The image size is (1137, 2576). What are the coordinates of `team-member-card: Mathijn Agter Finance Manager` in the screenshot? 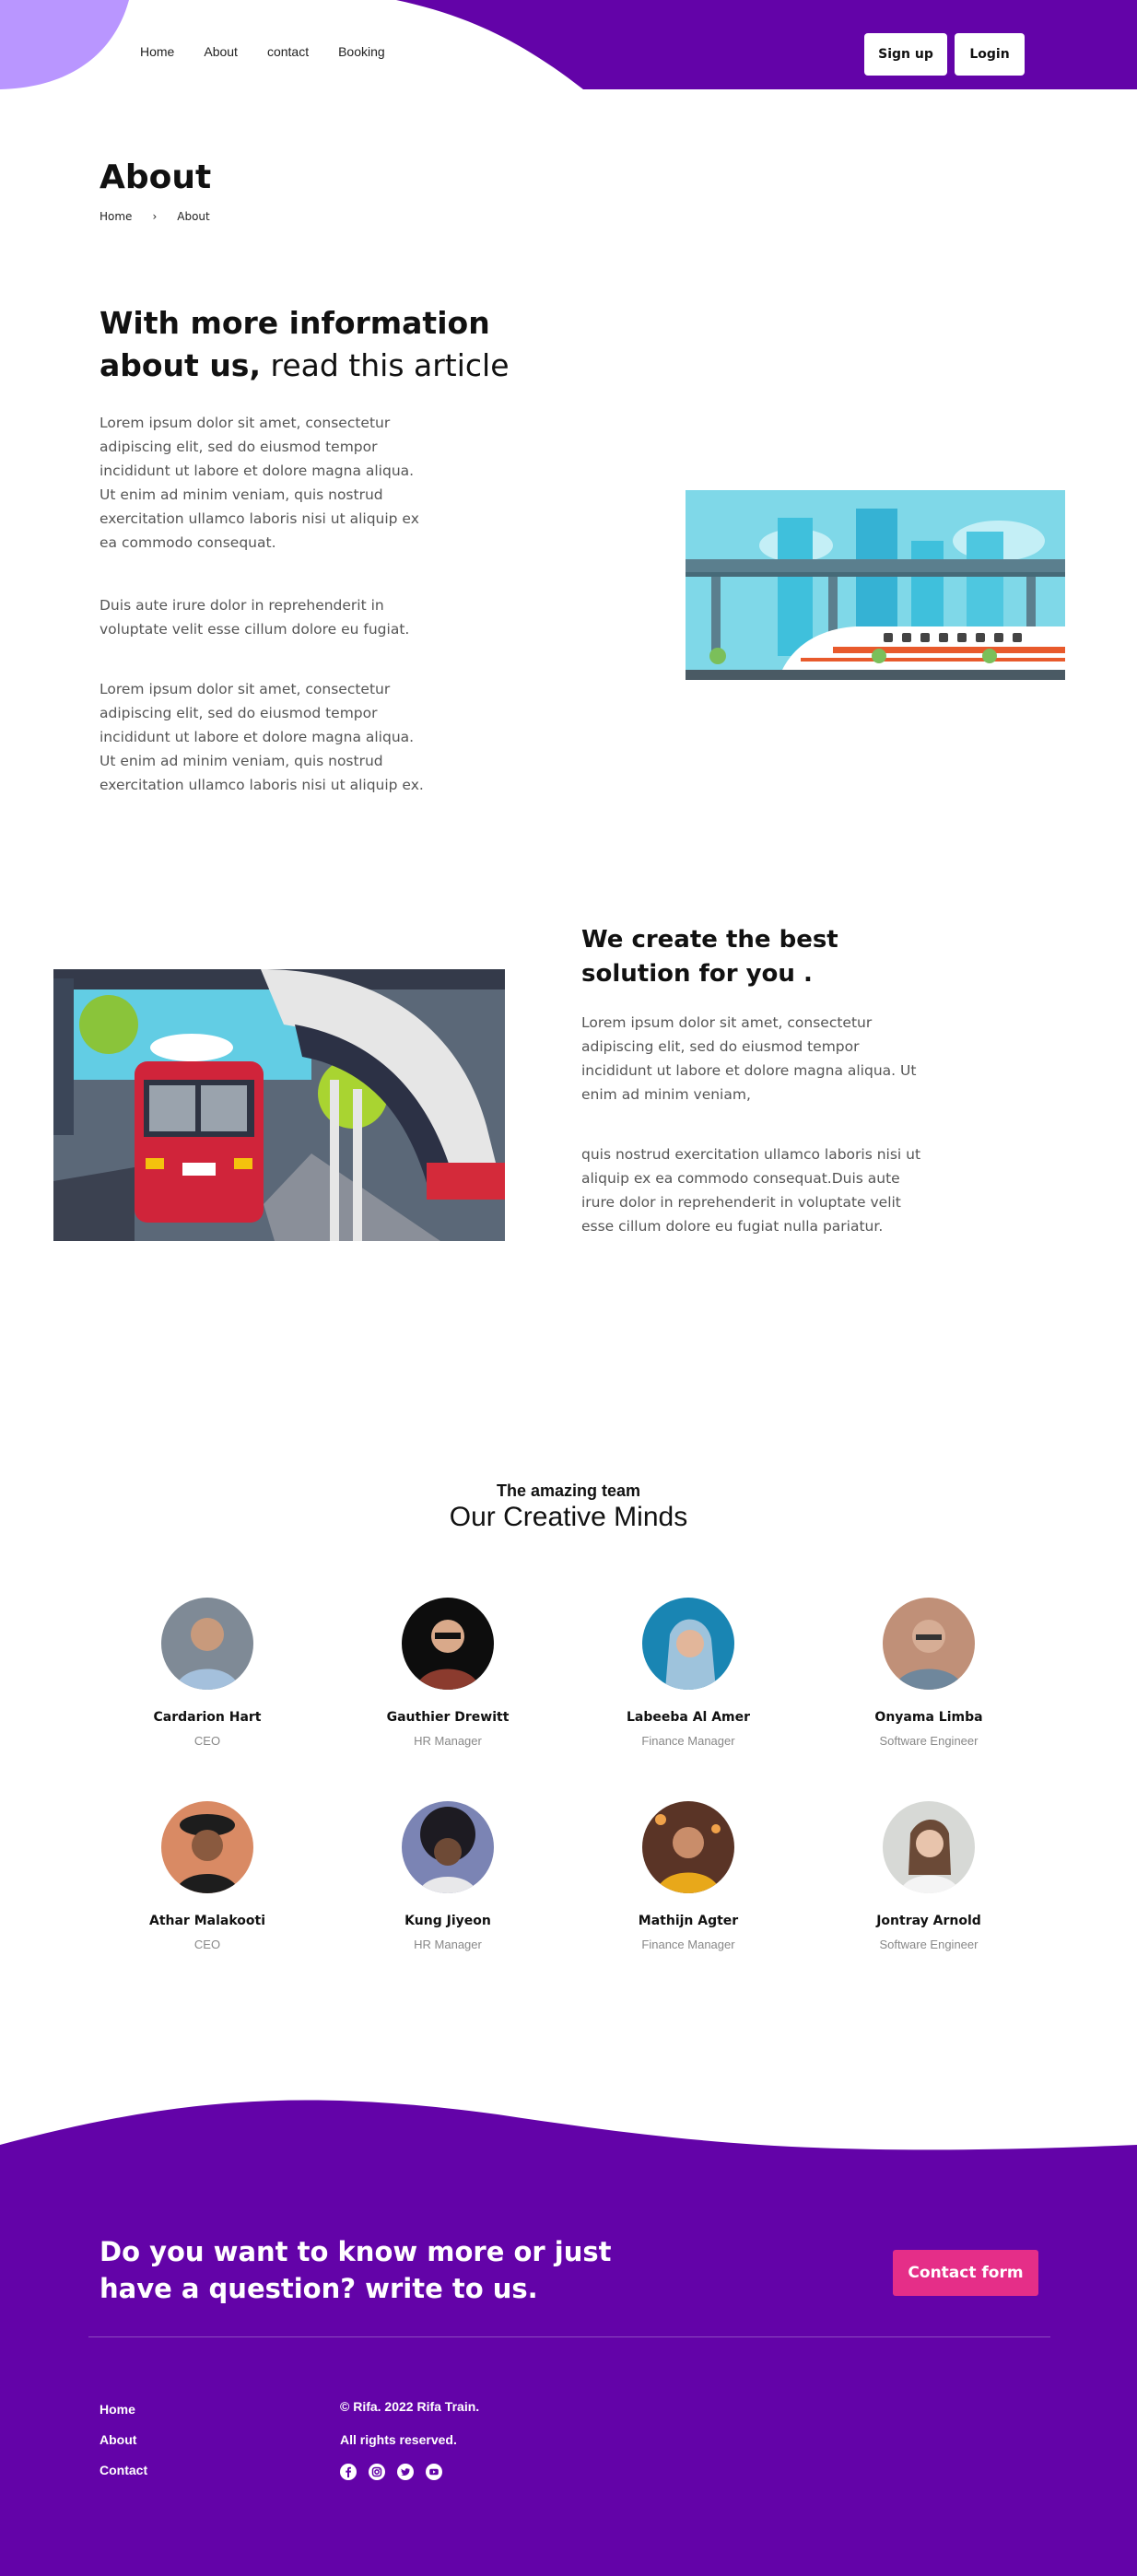 It's located at (688, 1876).